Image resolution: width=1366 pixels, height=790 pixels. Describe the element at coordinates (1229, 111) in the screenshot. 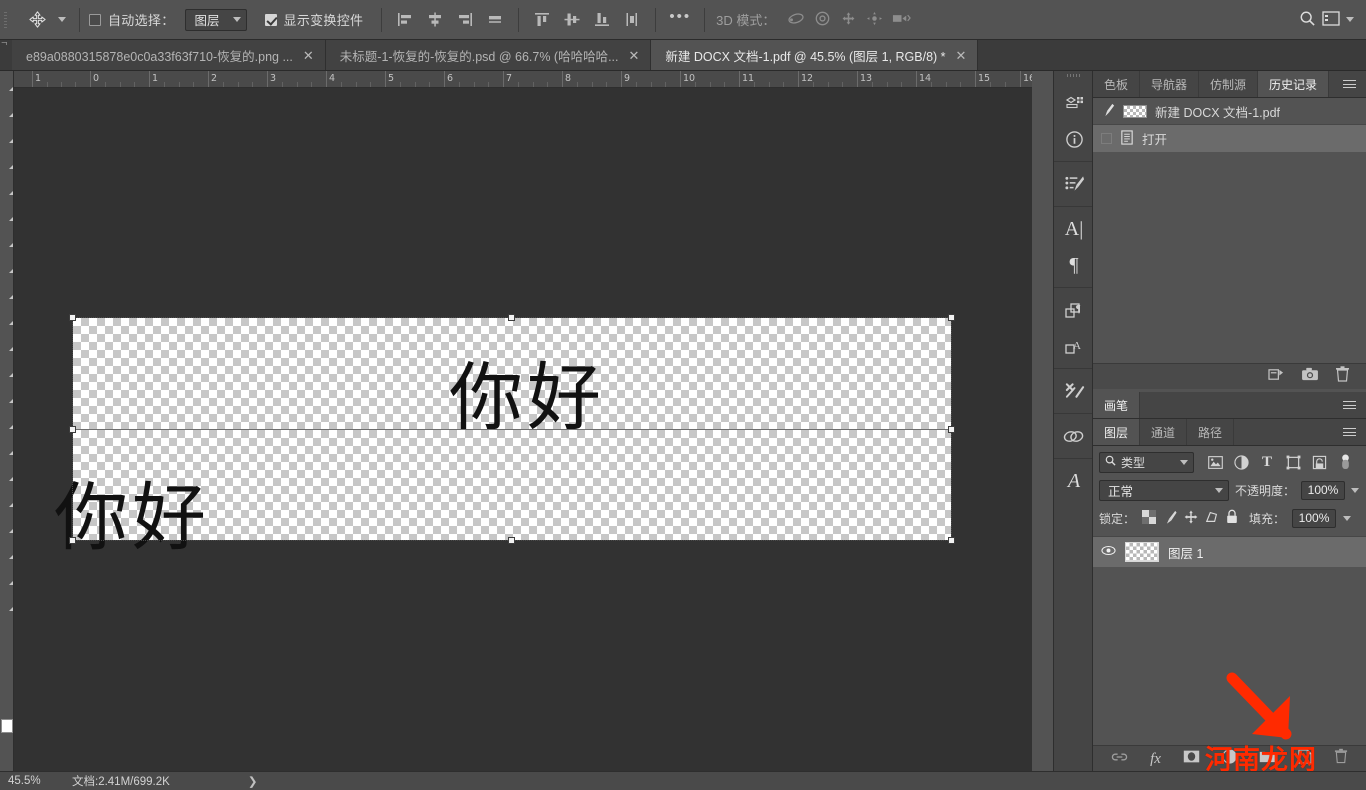

I see `history-snapshot-row: 新建 DOCX 文档-1.pdf` at that location.